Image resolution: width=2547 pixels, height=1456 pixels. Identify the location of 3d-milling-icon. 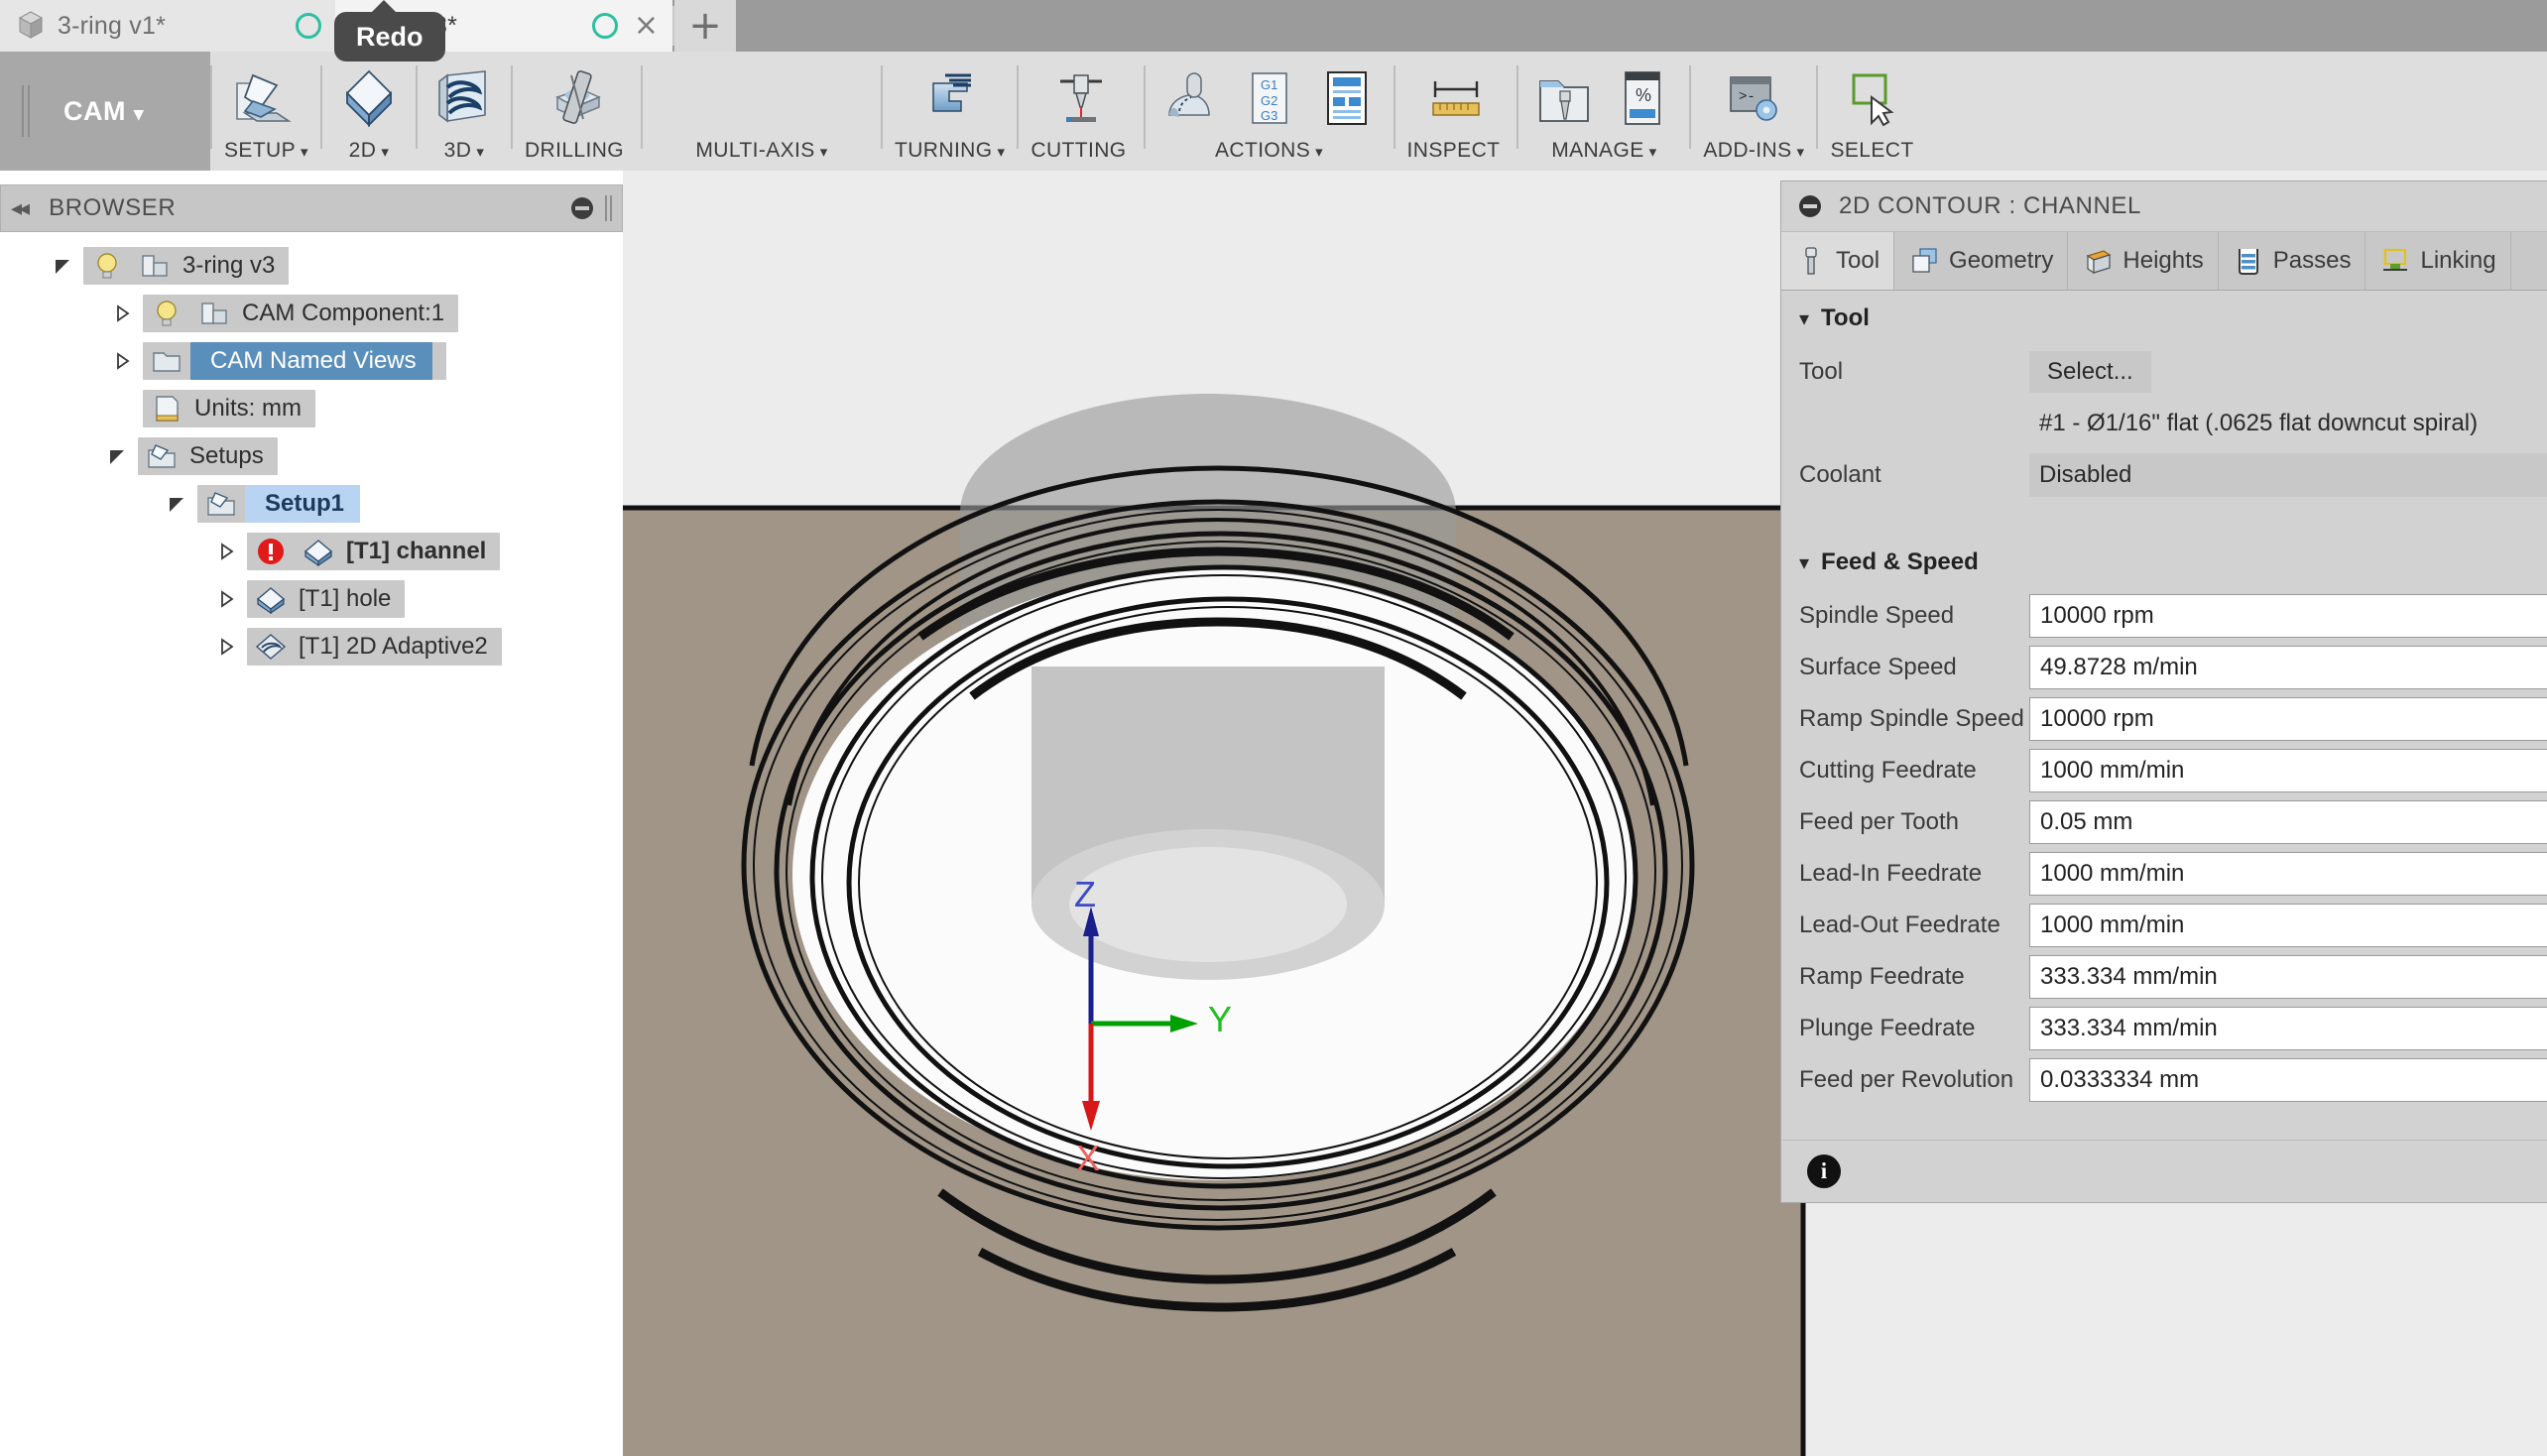
(464, 98).